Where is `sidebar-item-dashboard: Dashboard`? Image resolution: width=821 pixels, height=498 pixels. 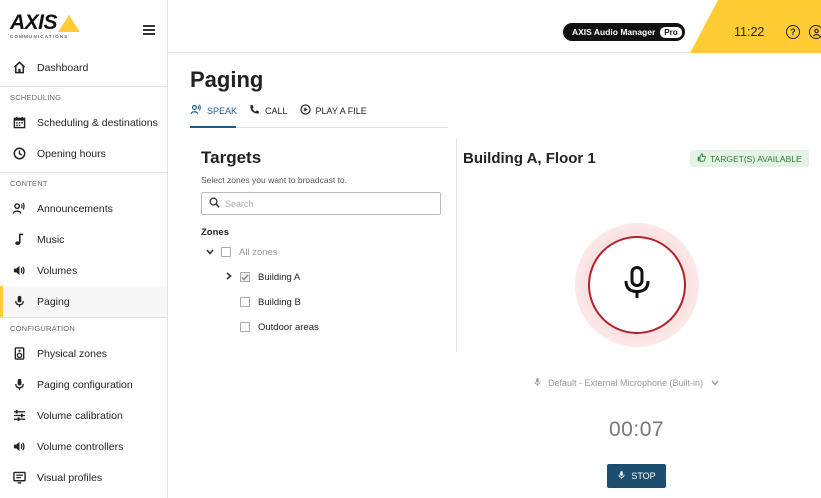
sidebar-item-dashboard: Dashboard is located at coordinates (83, 67).